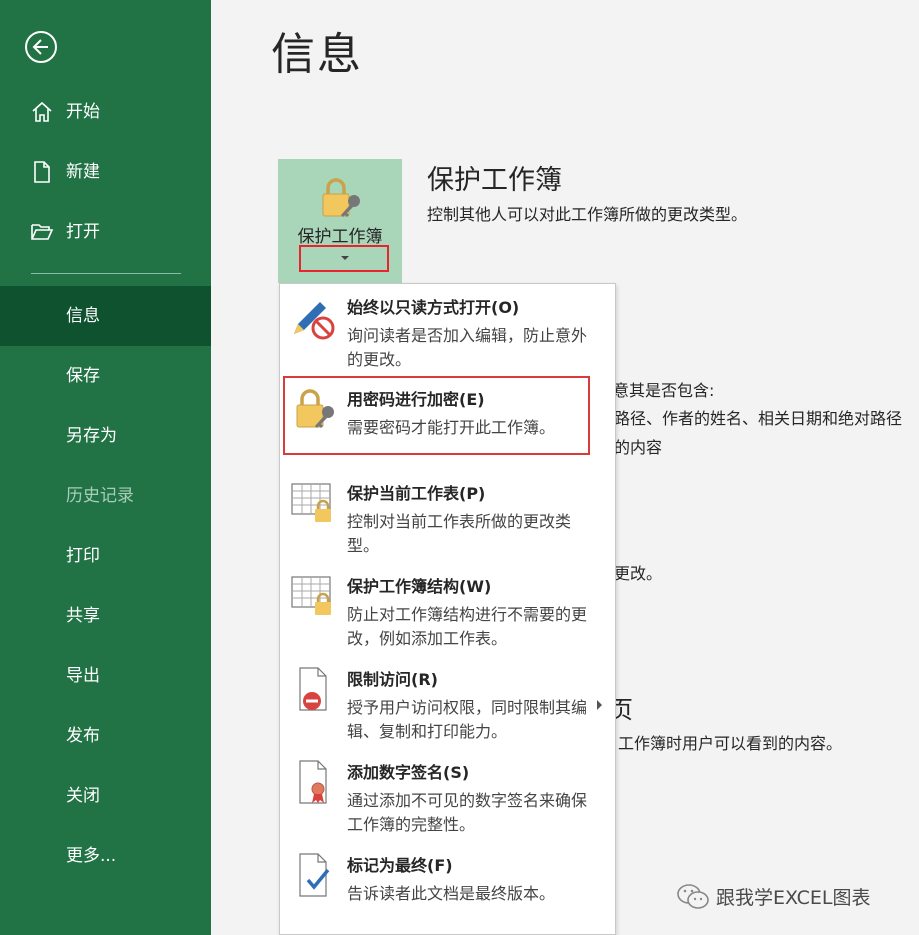 The width and height of the screenshot is (919, 935). I want to click on sidebar-item-history: 历史记录, so click(105, 496).